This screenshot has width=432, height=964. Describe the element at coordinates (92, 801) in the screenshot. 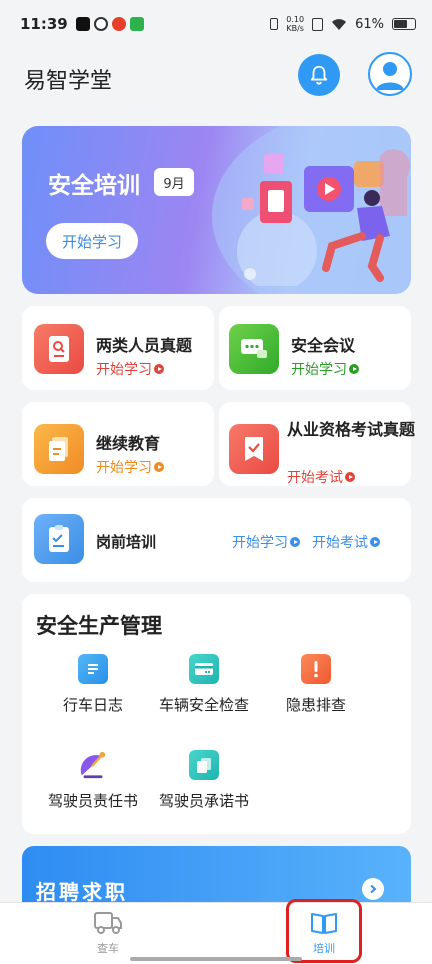

I see `tool-label: 驾驶员责任书` at that location.